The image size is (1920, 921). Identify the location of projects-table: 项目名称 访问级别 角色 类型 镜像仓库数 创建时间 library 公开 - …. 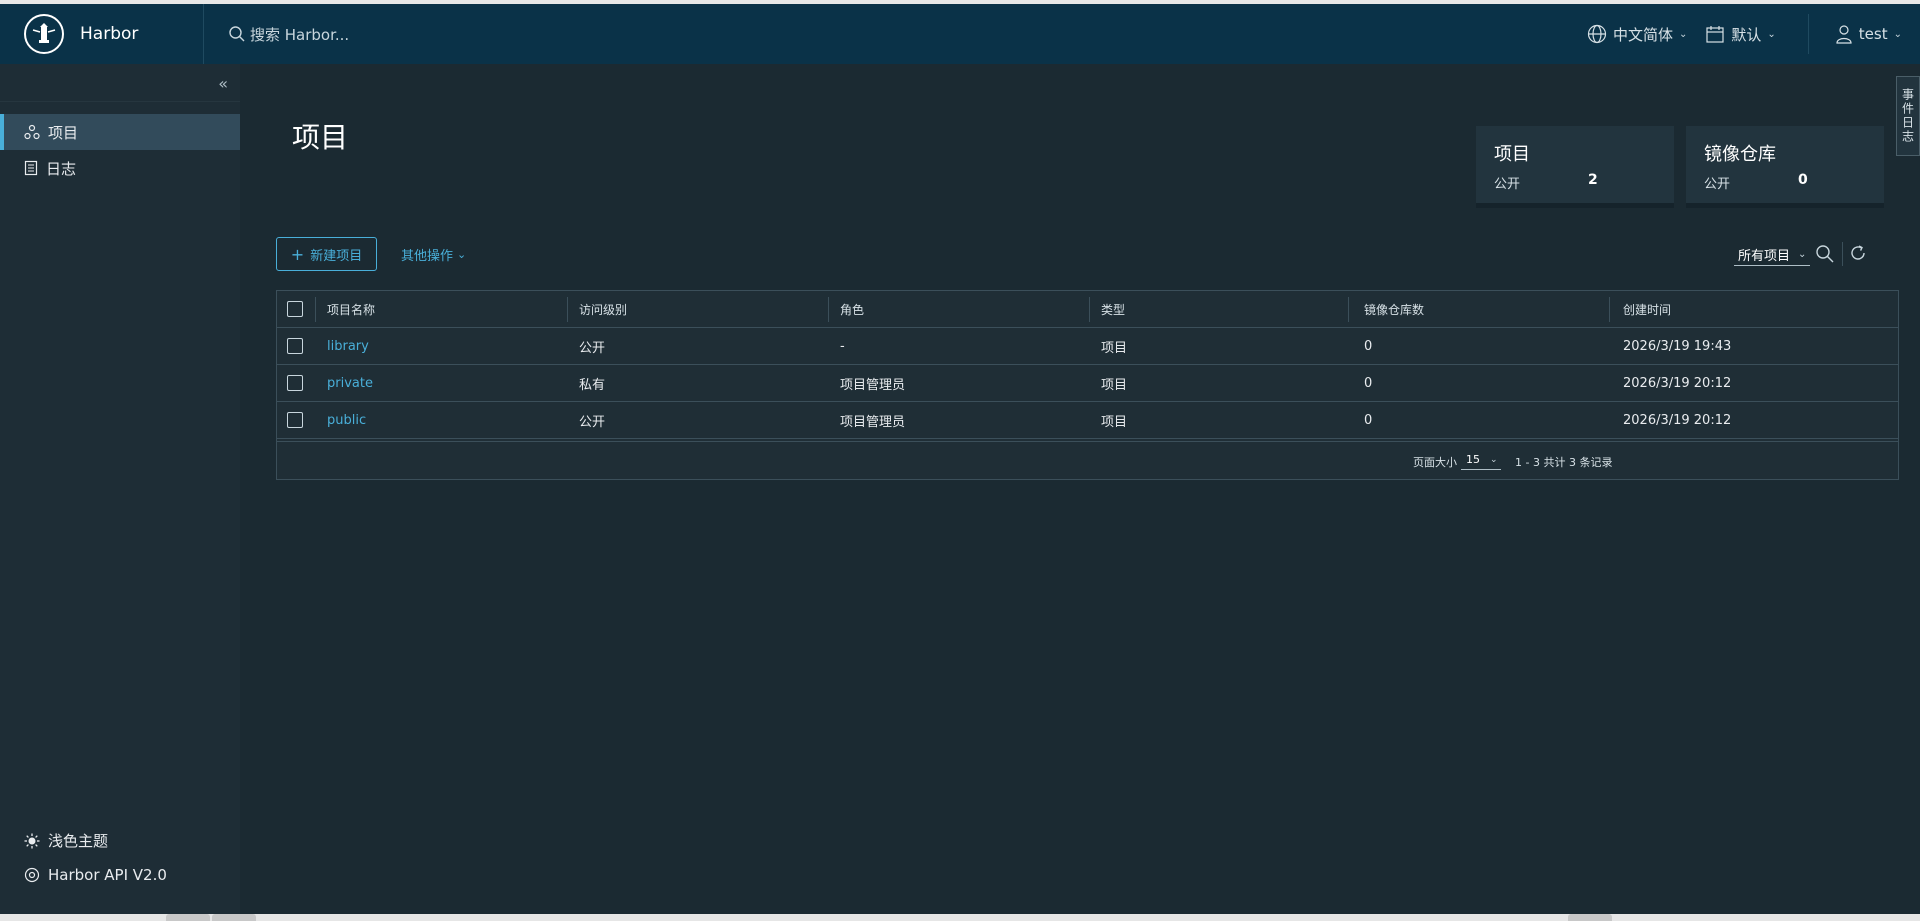
(1087, 366).